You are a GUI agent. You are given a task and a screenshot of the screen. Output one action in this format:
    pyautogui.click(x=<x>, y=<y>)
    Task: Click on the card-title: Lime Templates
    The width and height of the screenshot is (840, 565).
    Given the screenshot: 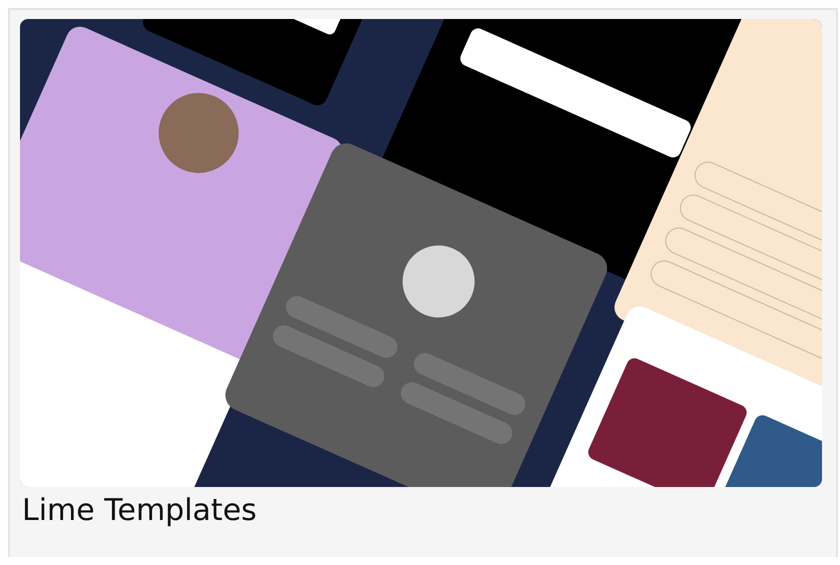 What is the action you would take?
    pyautogui.click(x=139, y=510)
    